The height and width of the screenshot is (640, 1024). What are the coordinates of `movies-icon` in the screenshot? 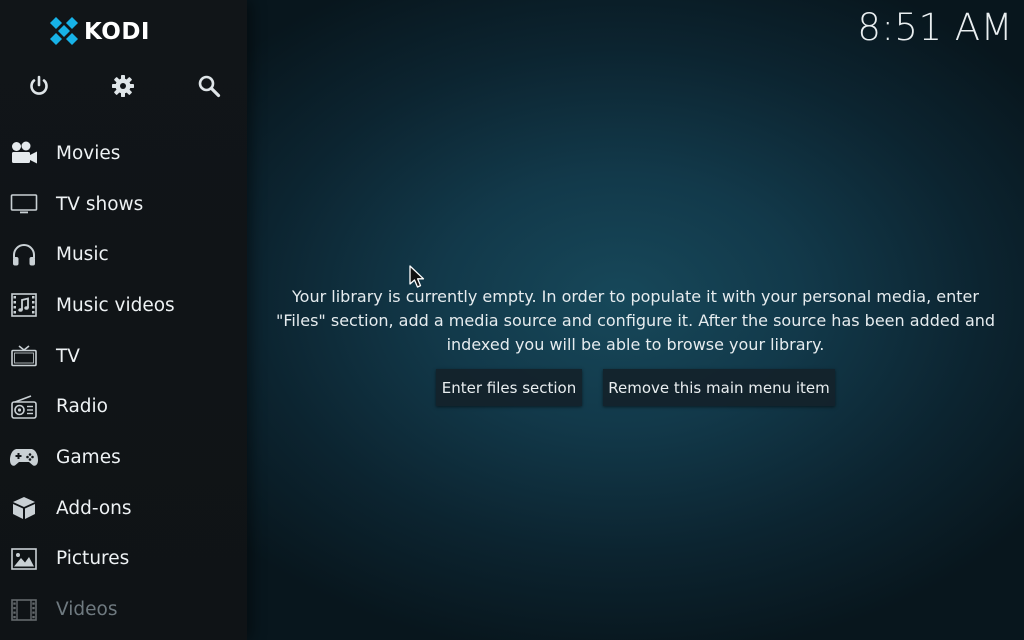 It's located at (24, 153).